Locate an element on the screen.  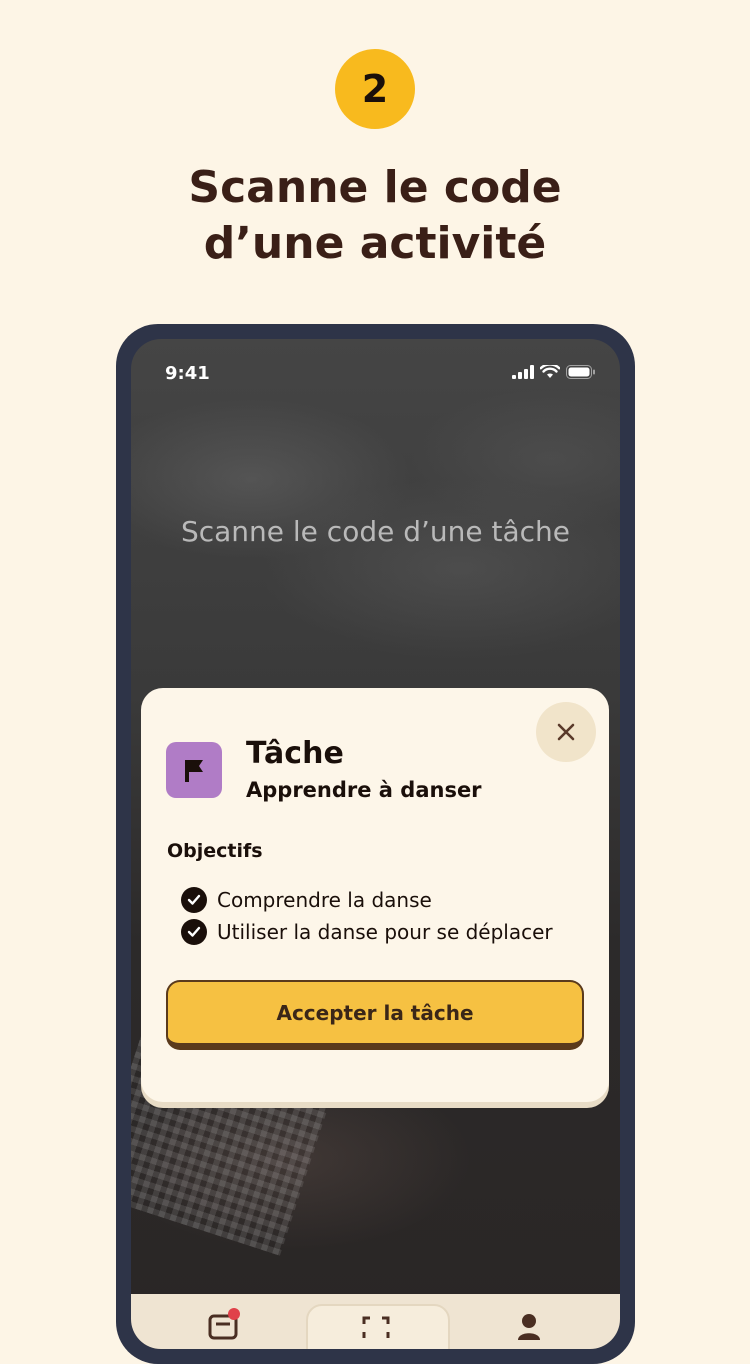
nav-messages is located at coordinates (223, 1328).